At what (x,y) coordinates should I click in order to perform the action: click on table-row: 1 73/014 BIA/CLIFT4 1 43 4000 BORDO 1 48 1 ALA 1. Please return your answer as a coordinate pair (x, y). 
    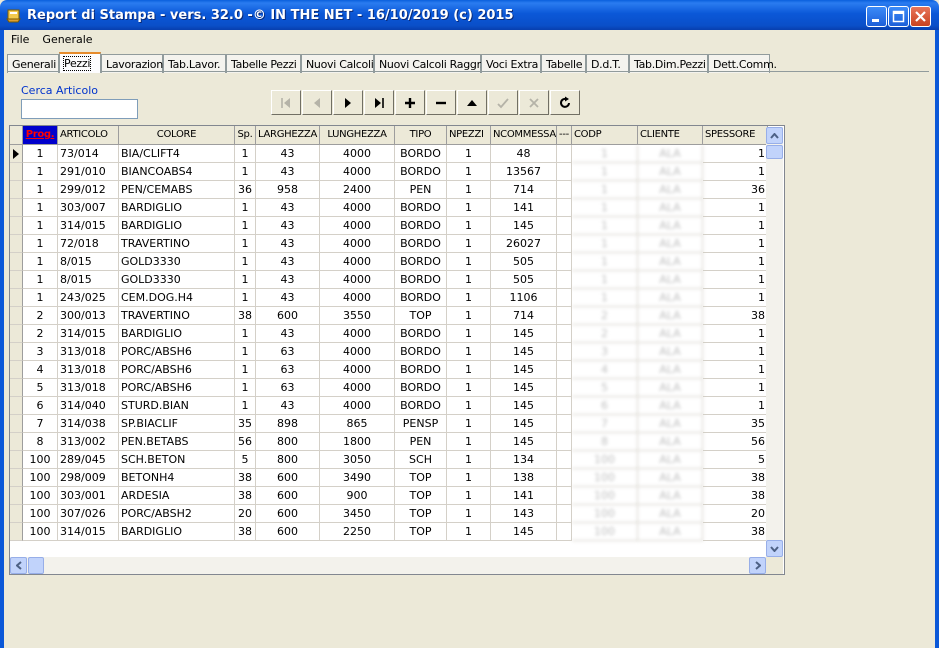
    Looking at the image, I should click on (389, 154).